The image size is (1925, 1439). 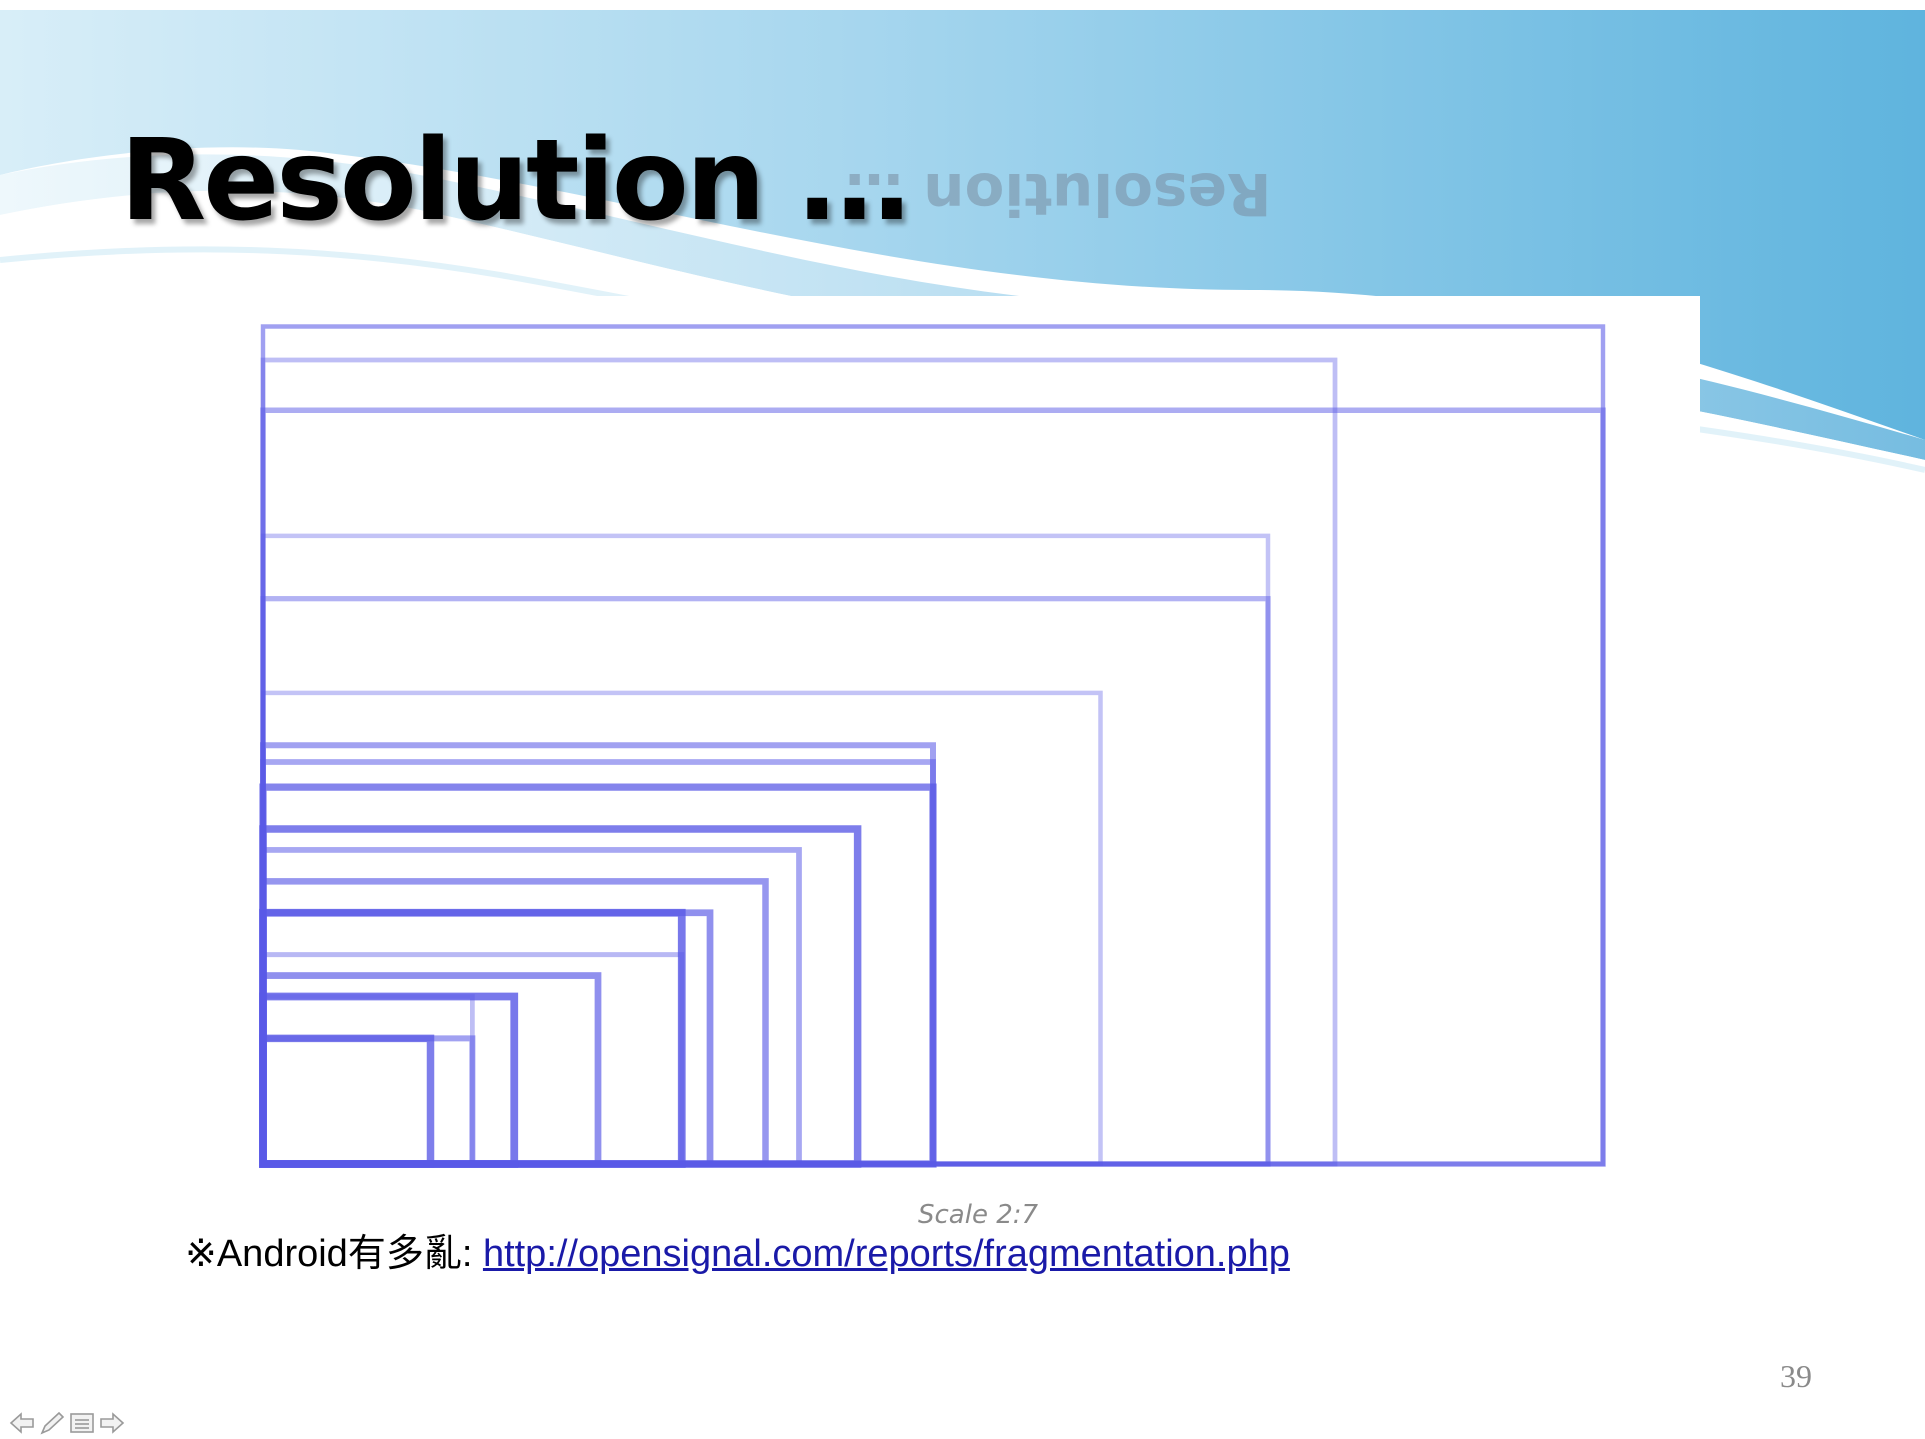 What do you see at coordinates (22, 1423) in the screenshot?
I see `arrow-left-icon` at bounding box center [22, 1423].